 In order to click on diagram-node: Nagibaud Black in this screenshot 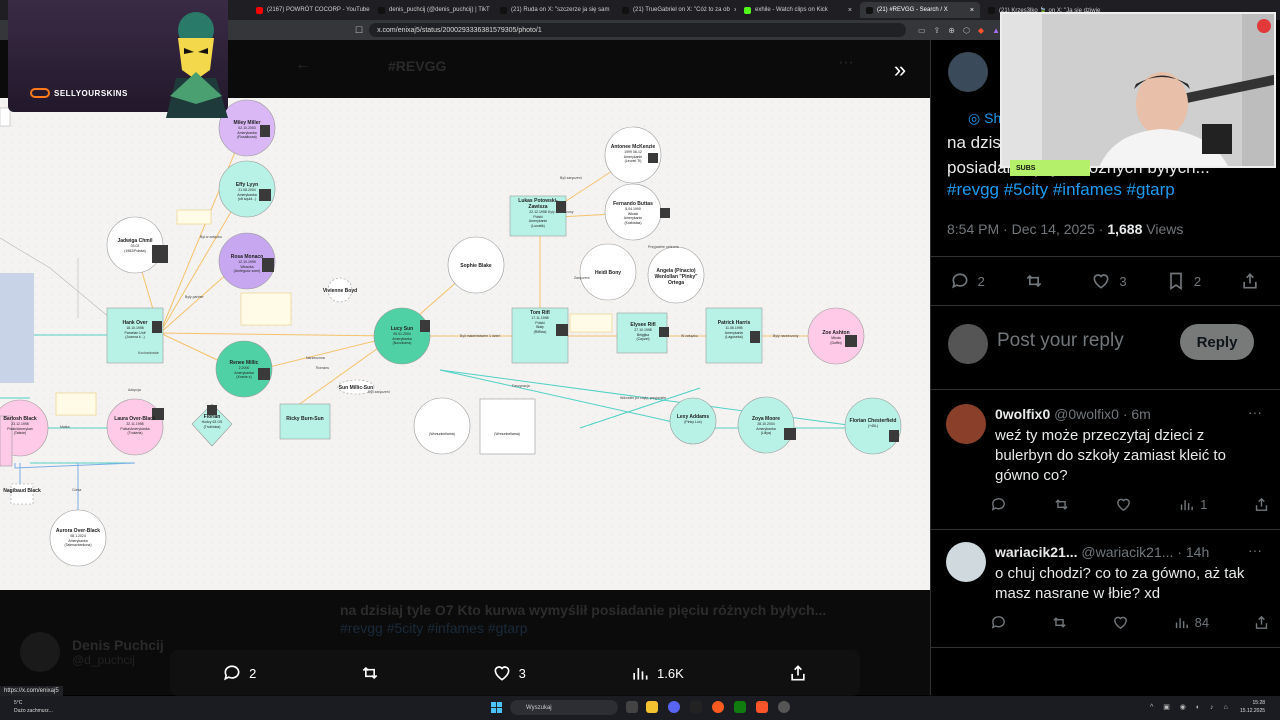, I will do `click(23, 491)`.